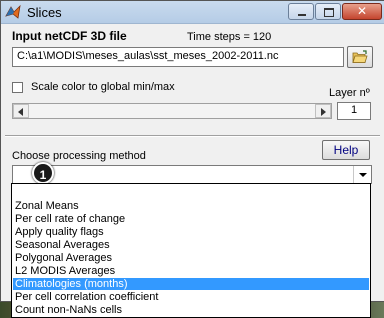 This screenshot has width=384, height=318. I want to click on option-seasonal-averages: Seasonal Averages, so click(191, 245).